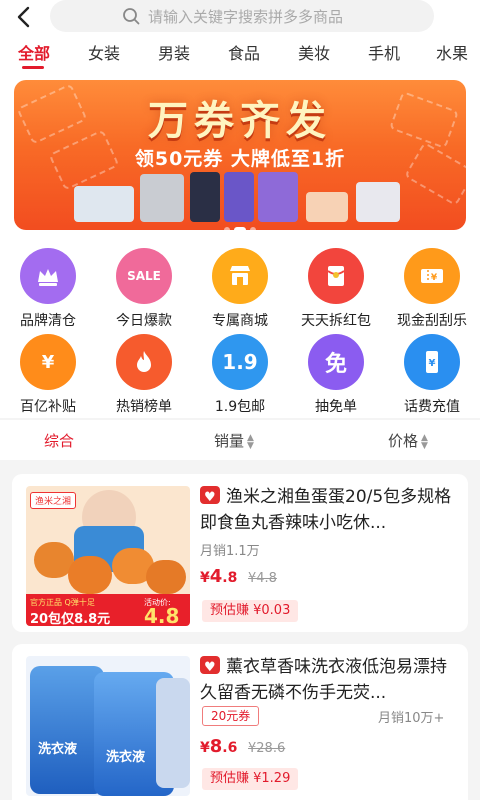 The height and width of the screenshot is (800, 480). I want to click on shortcut-hot-list: 热销榜单, so click(144, 375).